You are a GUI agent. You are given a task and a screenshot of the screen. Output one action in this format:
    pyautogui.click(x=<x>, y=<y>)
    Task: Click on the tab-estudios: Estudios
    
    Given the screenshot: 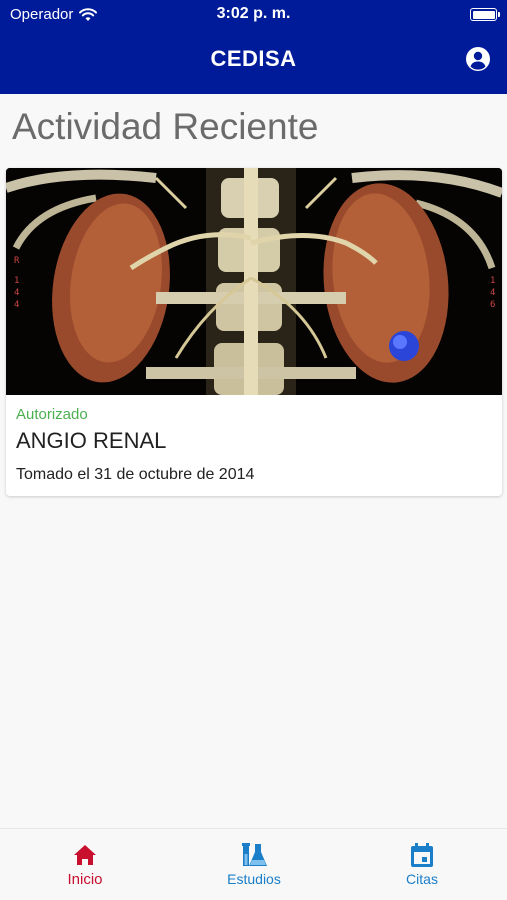 What is the action you would take?
    pyautogui.click(x=254, y=864)
    